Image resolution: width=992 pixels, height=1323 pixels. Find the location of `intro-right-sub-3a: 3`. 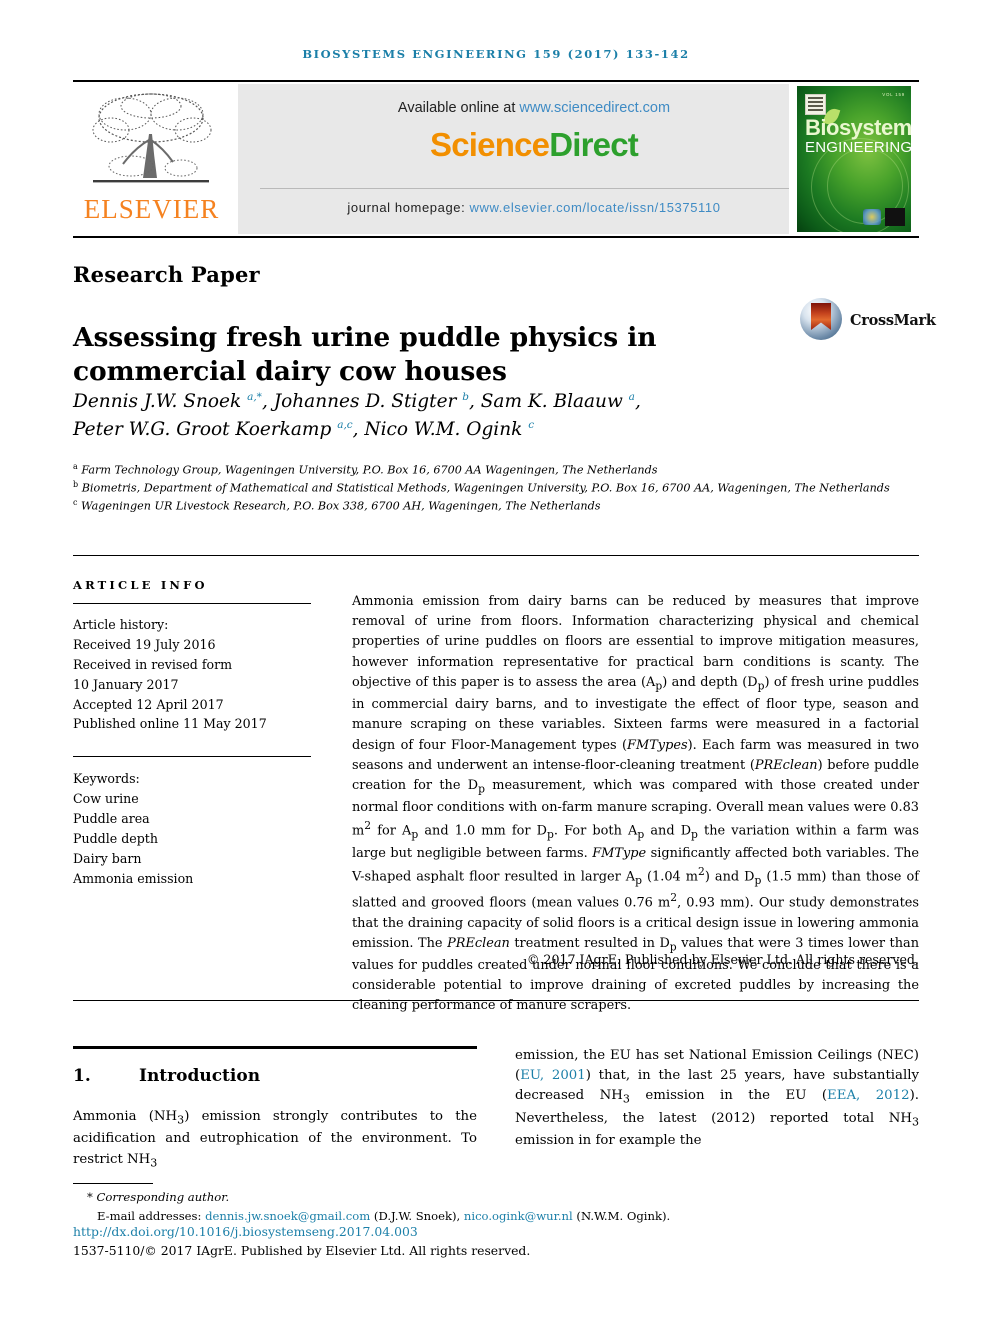

intro-right-sub-3a: 3 is located at coordinates (626, 1100).